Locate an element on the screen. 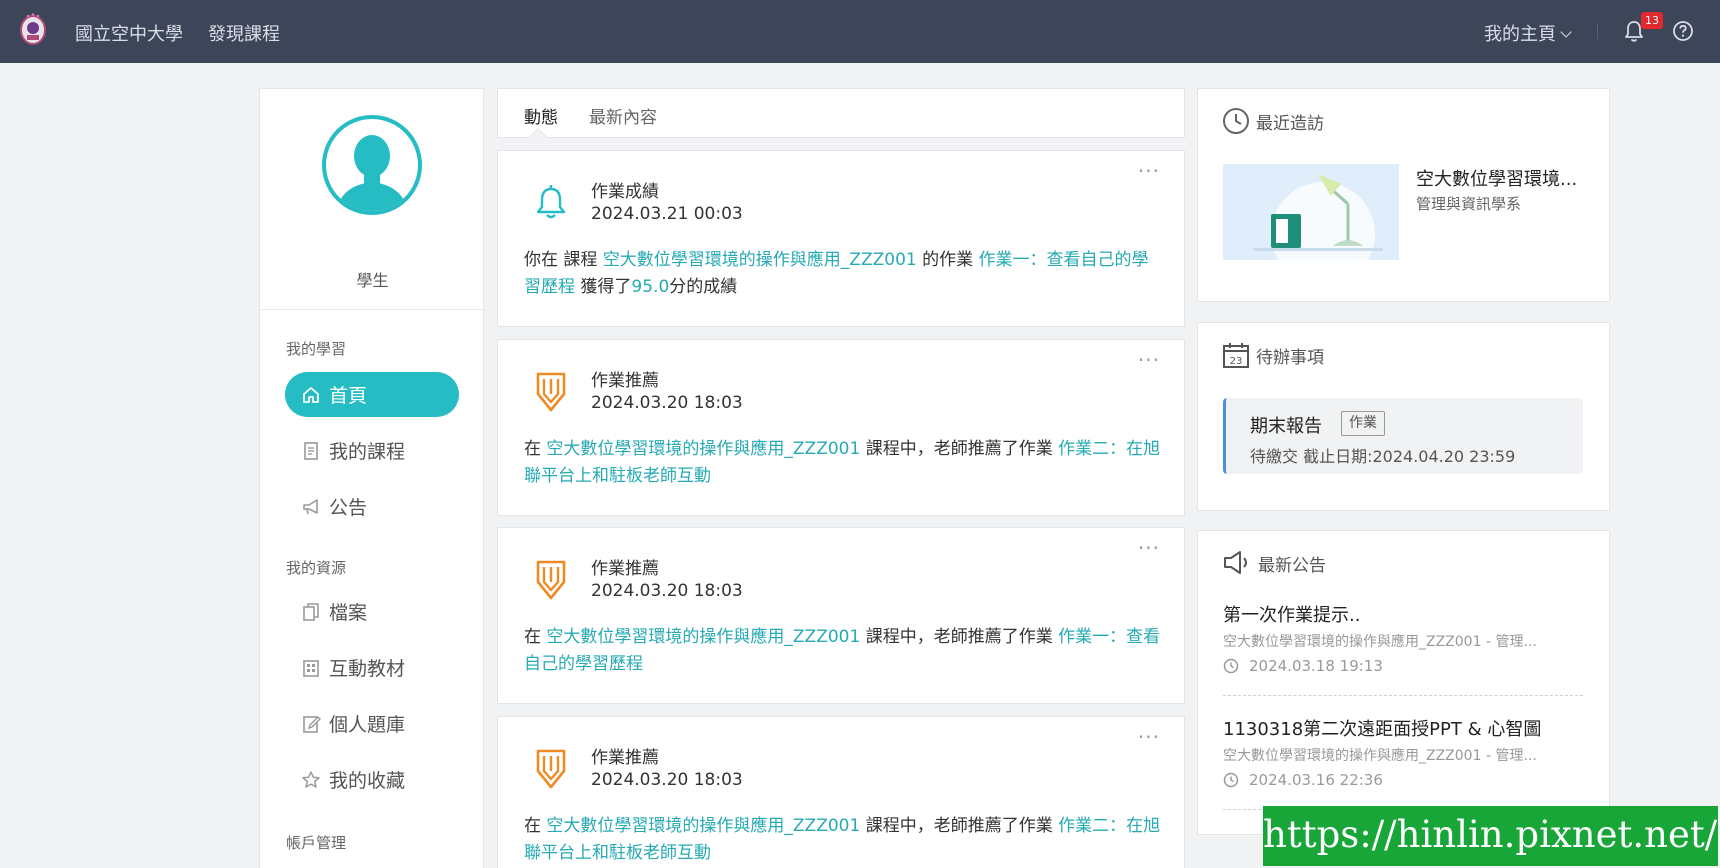 This screenshot has height=868, width=1720. todo-title: 期末報告 is located at coordinates (1286, 426).